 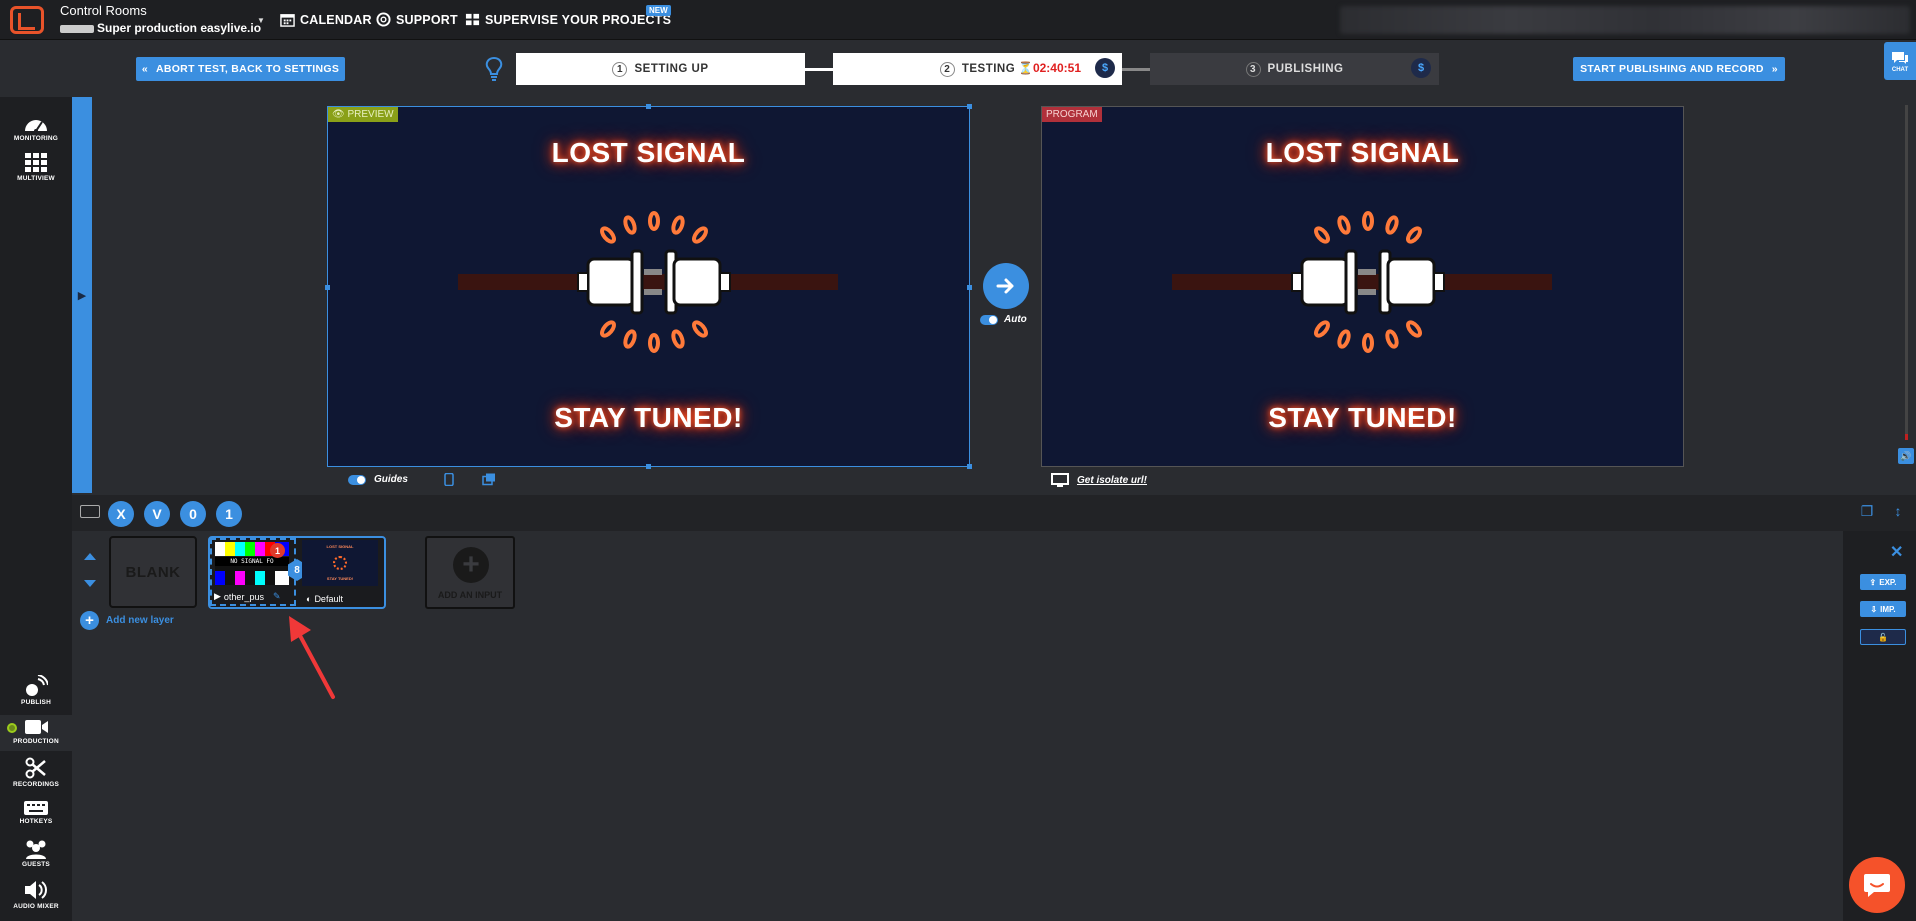 I want to click on step-connector, so click(x=819, y=69).